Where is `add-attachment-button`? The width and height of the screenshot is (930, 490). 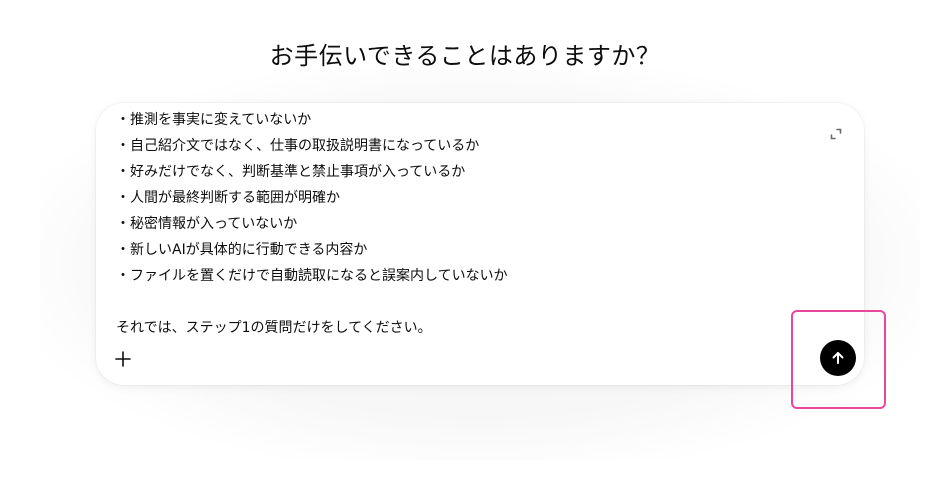 add-attachment-button is located at coordinates (123, 359).